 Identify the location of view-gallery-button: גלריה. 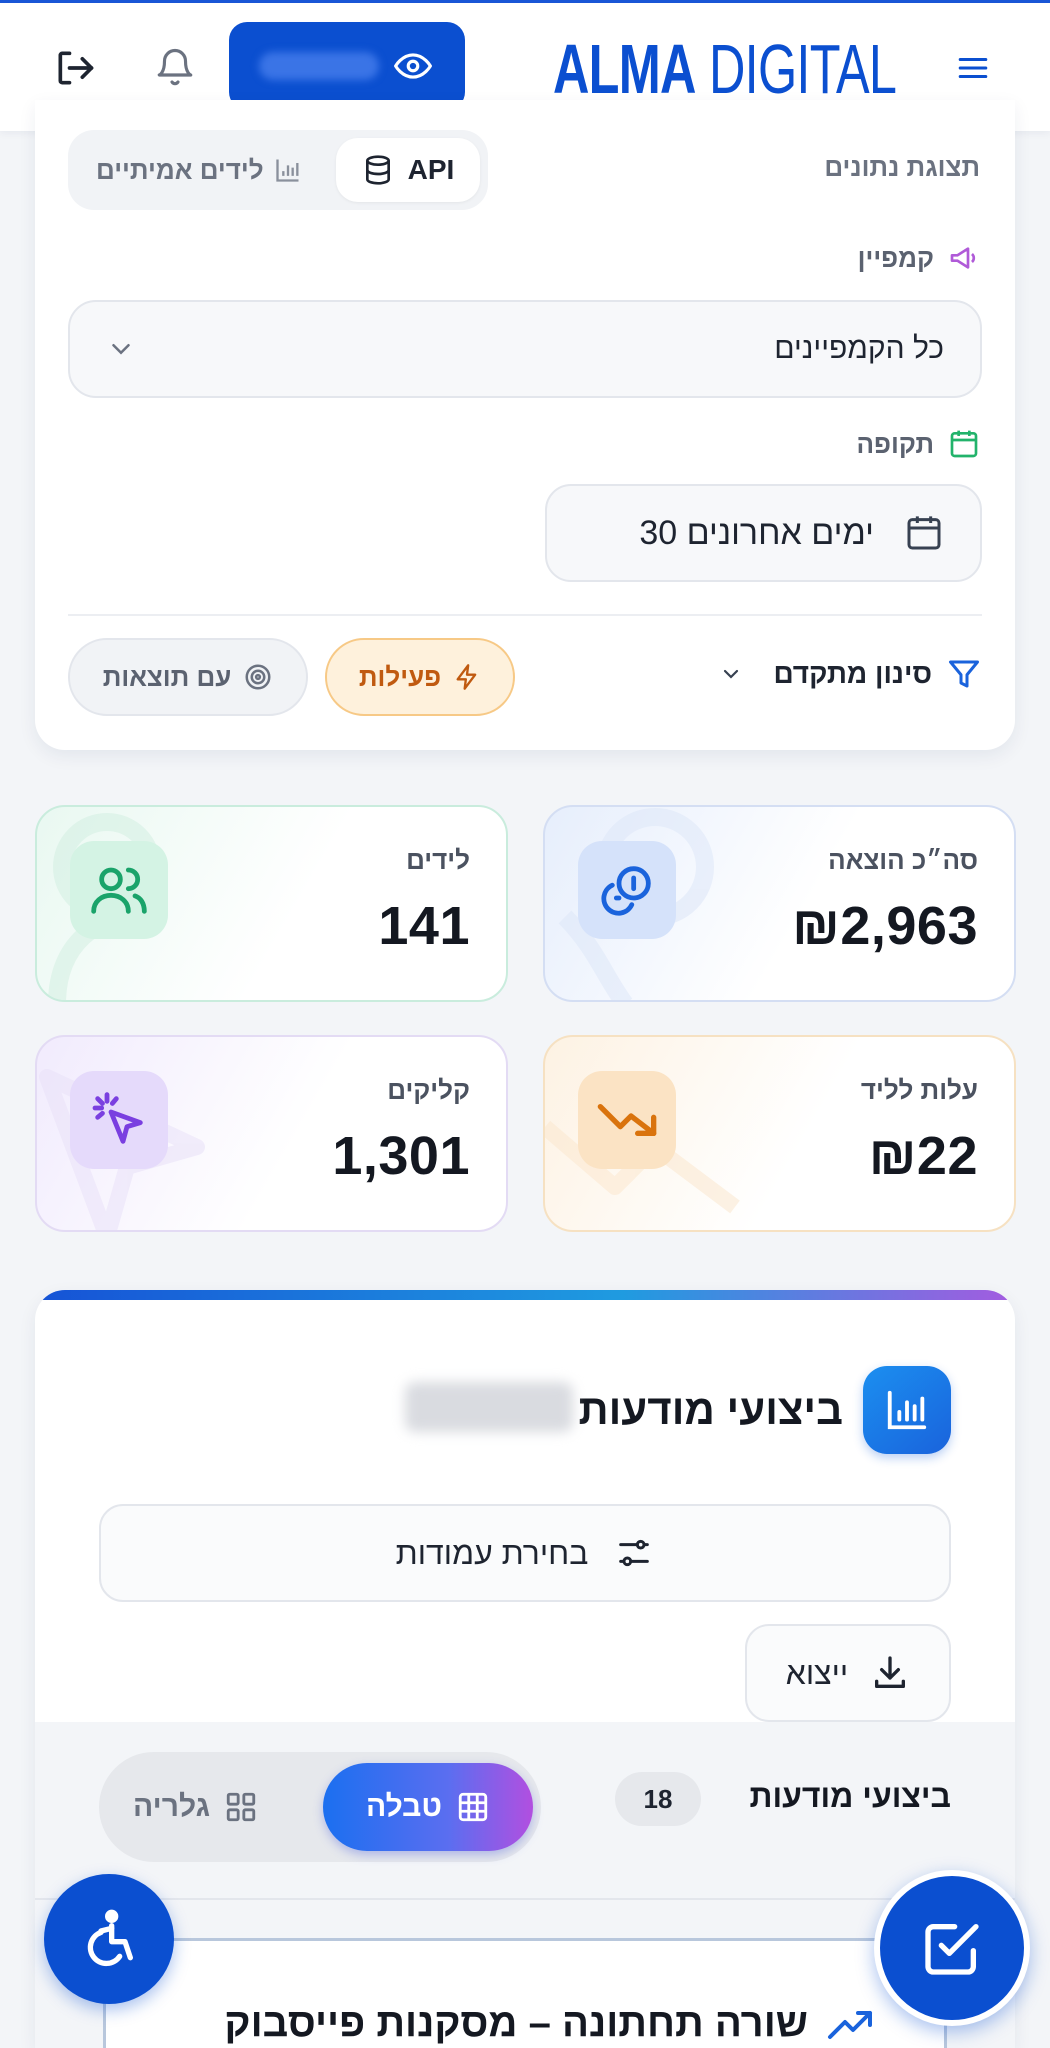
(195, 1807).